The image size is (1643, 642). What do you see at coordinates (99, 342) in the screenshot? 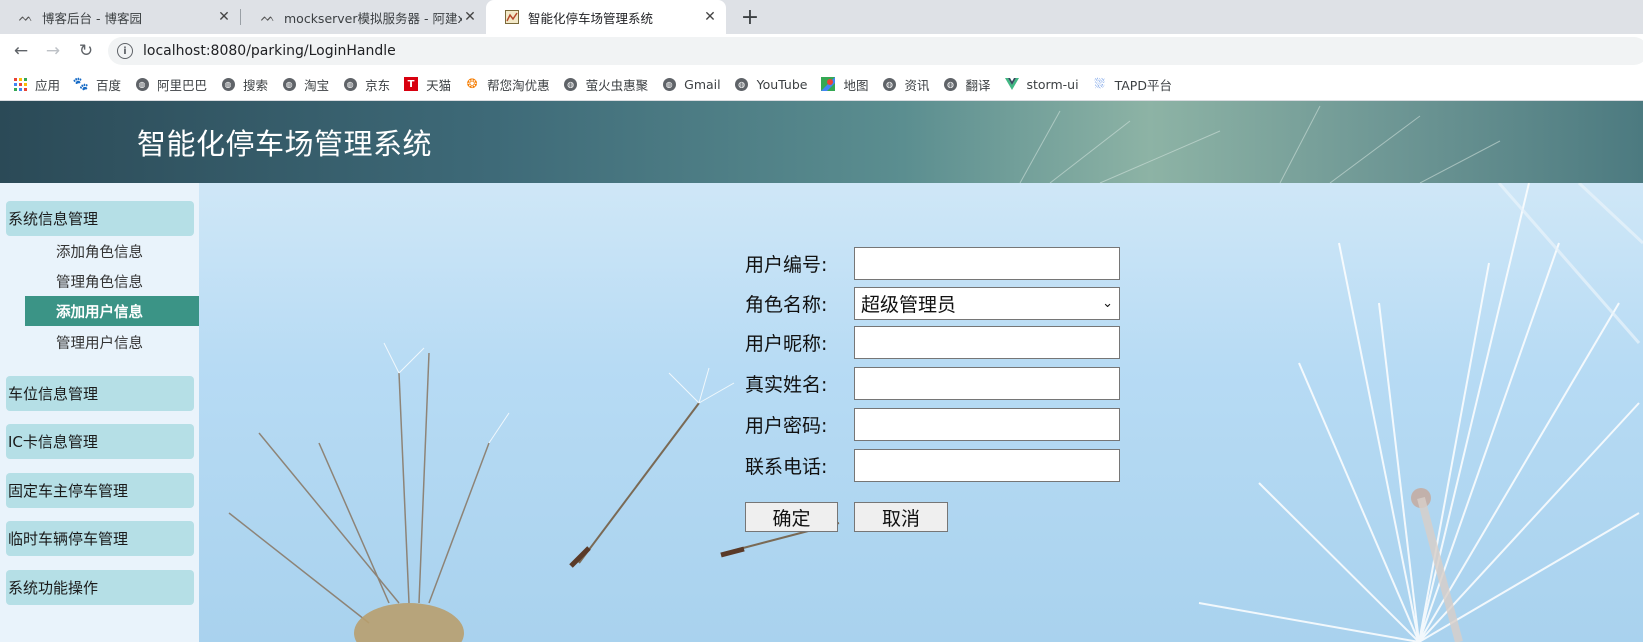
I see `submenu-manage-user: 管理用户信息` at bounding box center [99, 342].